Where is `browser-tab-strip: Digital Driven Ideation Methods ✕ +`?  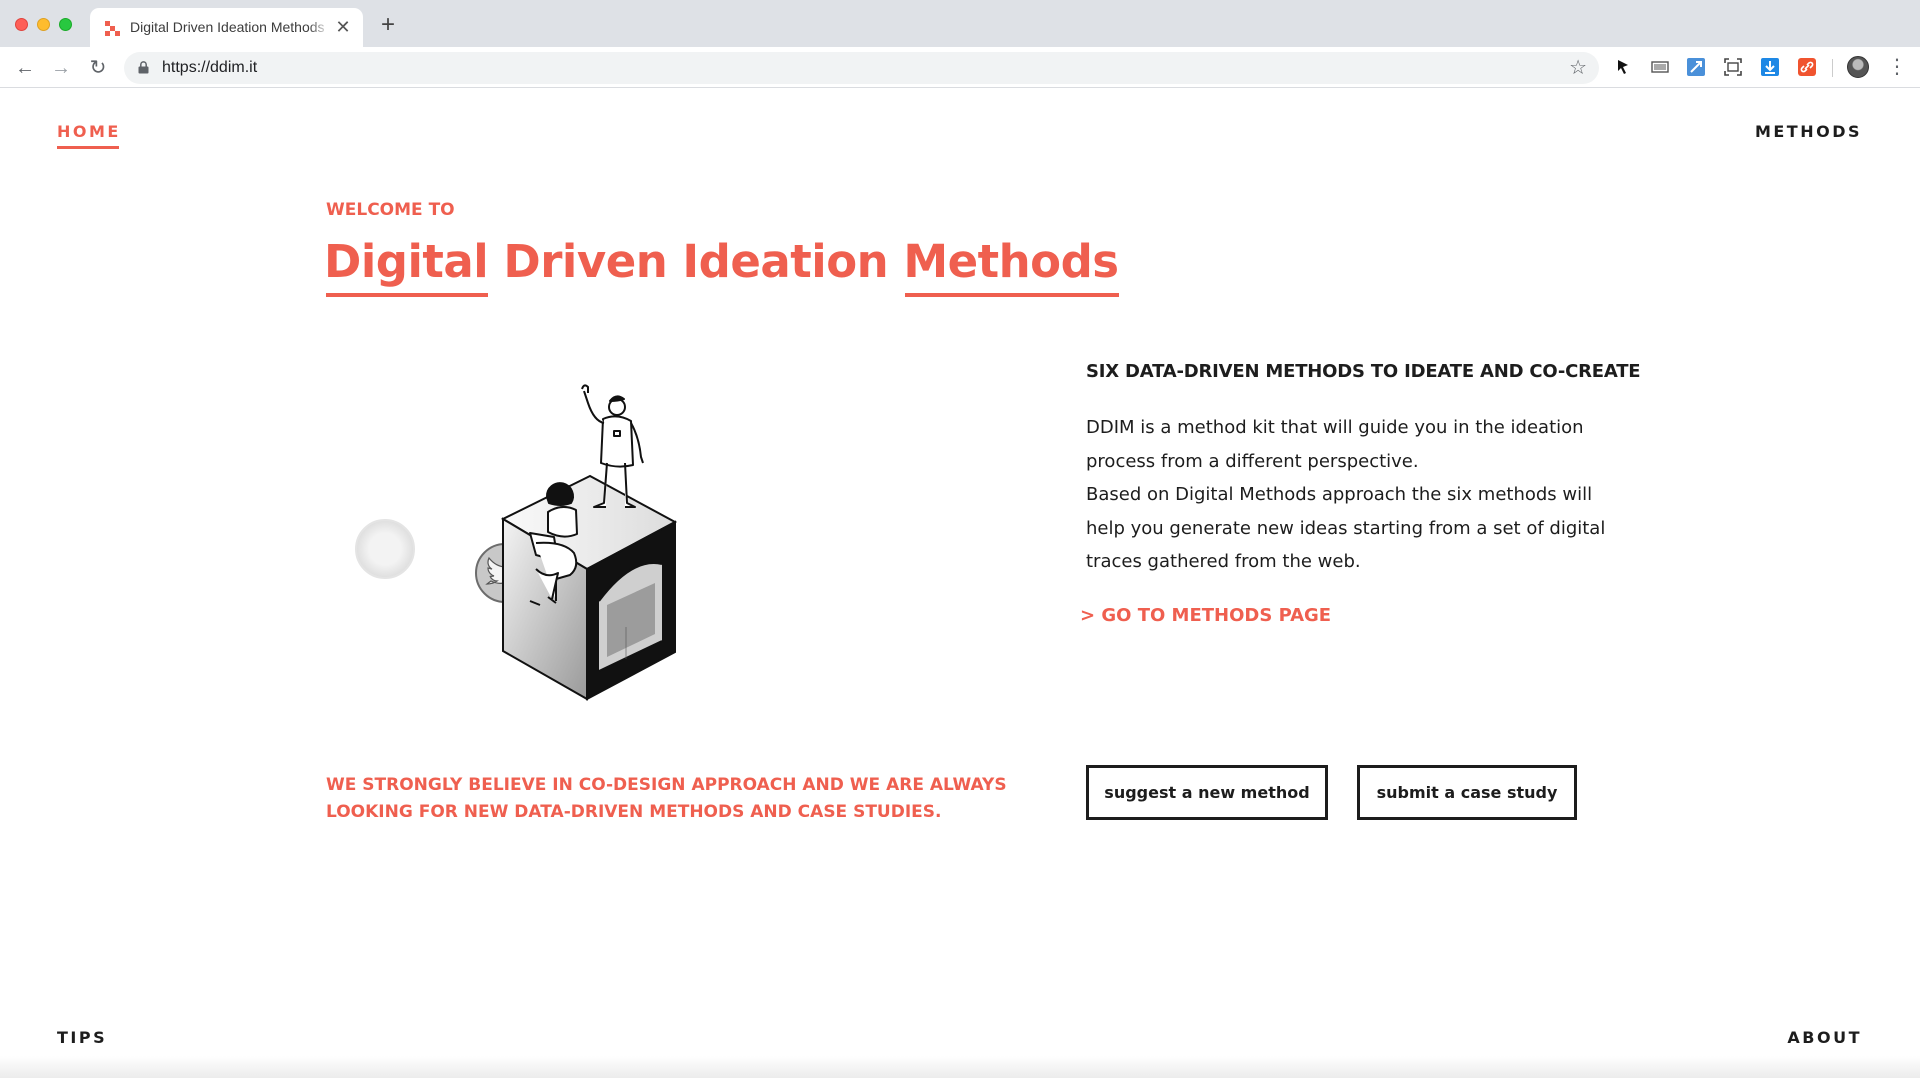 browser-tab-strip: Digital Driven Ideation Methods ✕ + is located at coordinates (960, 23).